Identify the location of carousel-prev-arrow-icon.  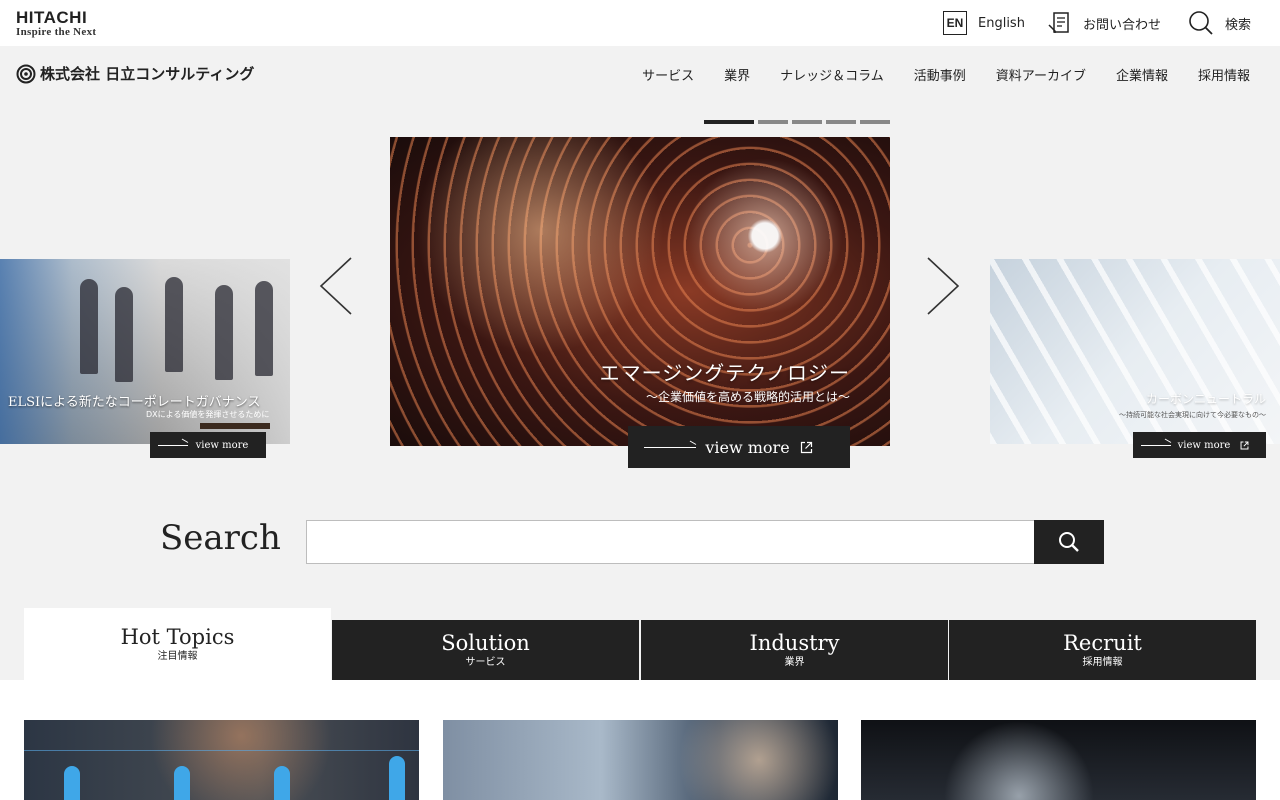
(336, 286).